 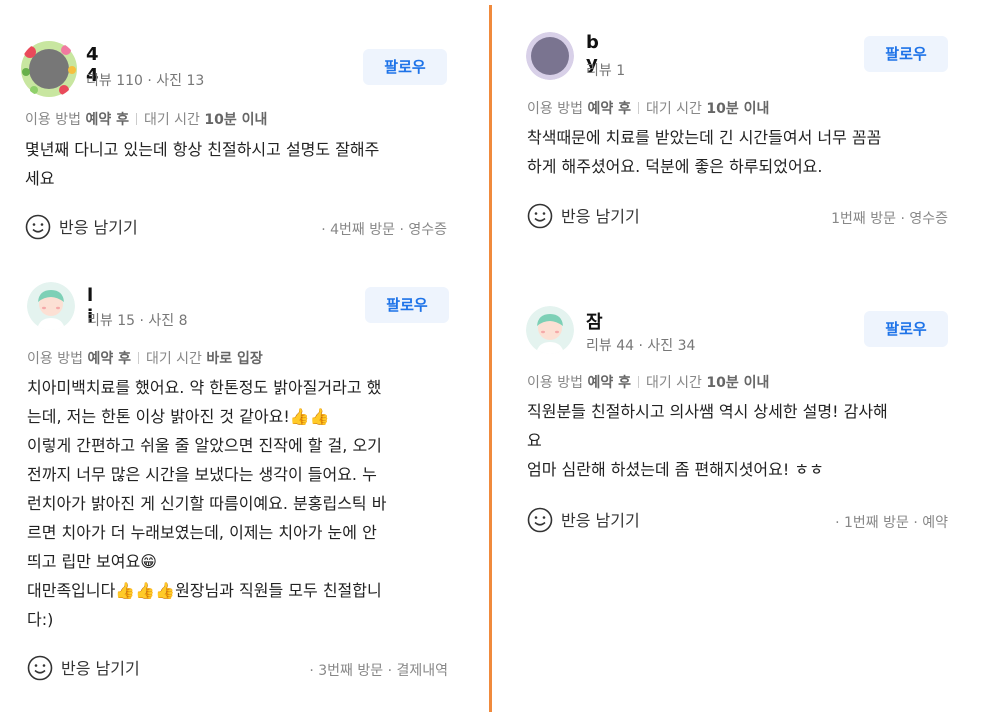 I want to click on visit-count: · 4번째 방문 · 영수증, so click(x=384, y=230).